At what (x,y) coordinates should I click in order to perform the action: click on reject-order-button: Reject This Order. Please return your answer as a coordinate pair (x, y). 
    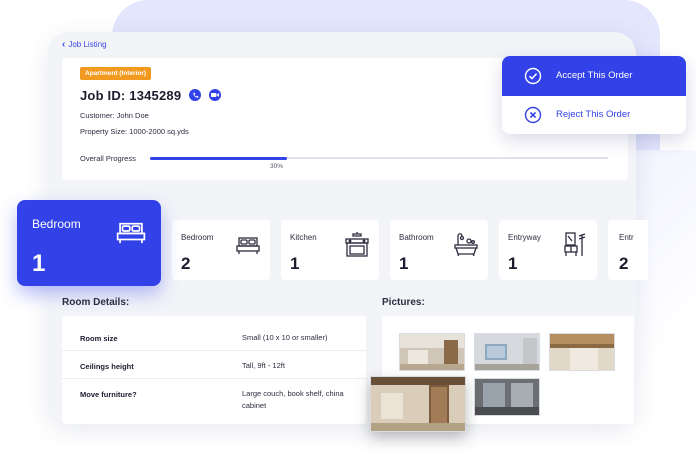
    Looking at the image, I should click on (594, 115).